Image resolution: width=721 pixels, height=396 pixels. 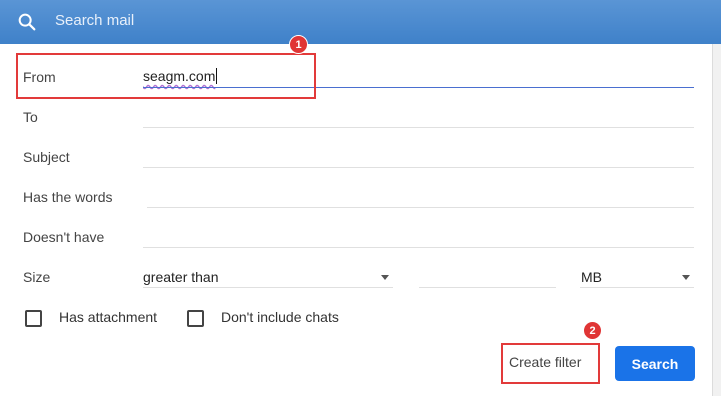 What do you see at coordinates (268, 287) in the screenshot?
I see `size-operator-underline` at bounding box center [268, 287].